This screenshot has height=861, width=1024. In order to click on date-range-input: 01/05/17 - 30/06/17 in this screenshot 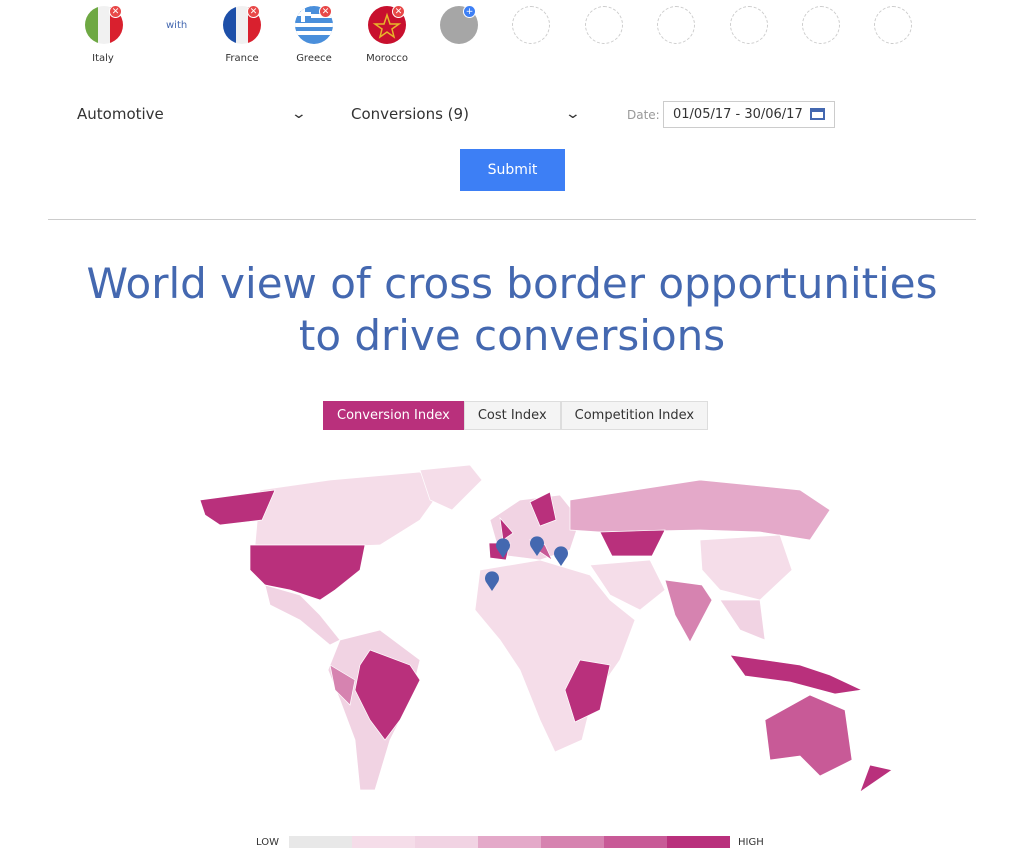, I will do `click(749, 114)`.